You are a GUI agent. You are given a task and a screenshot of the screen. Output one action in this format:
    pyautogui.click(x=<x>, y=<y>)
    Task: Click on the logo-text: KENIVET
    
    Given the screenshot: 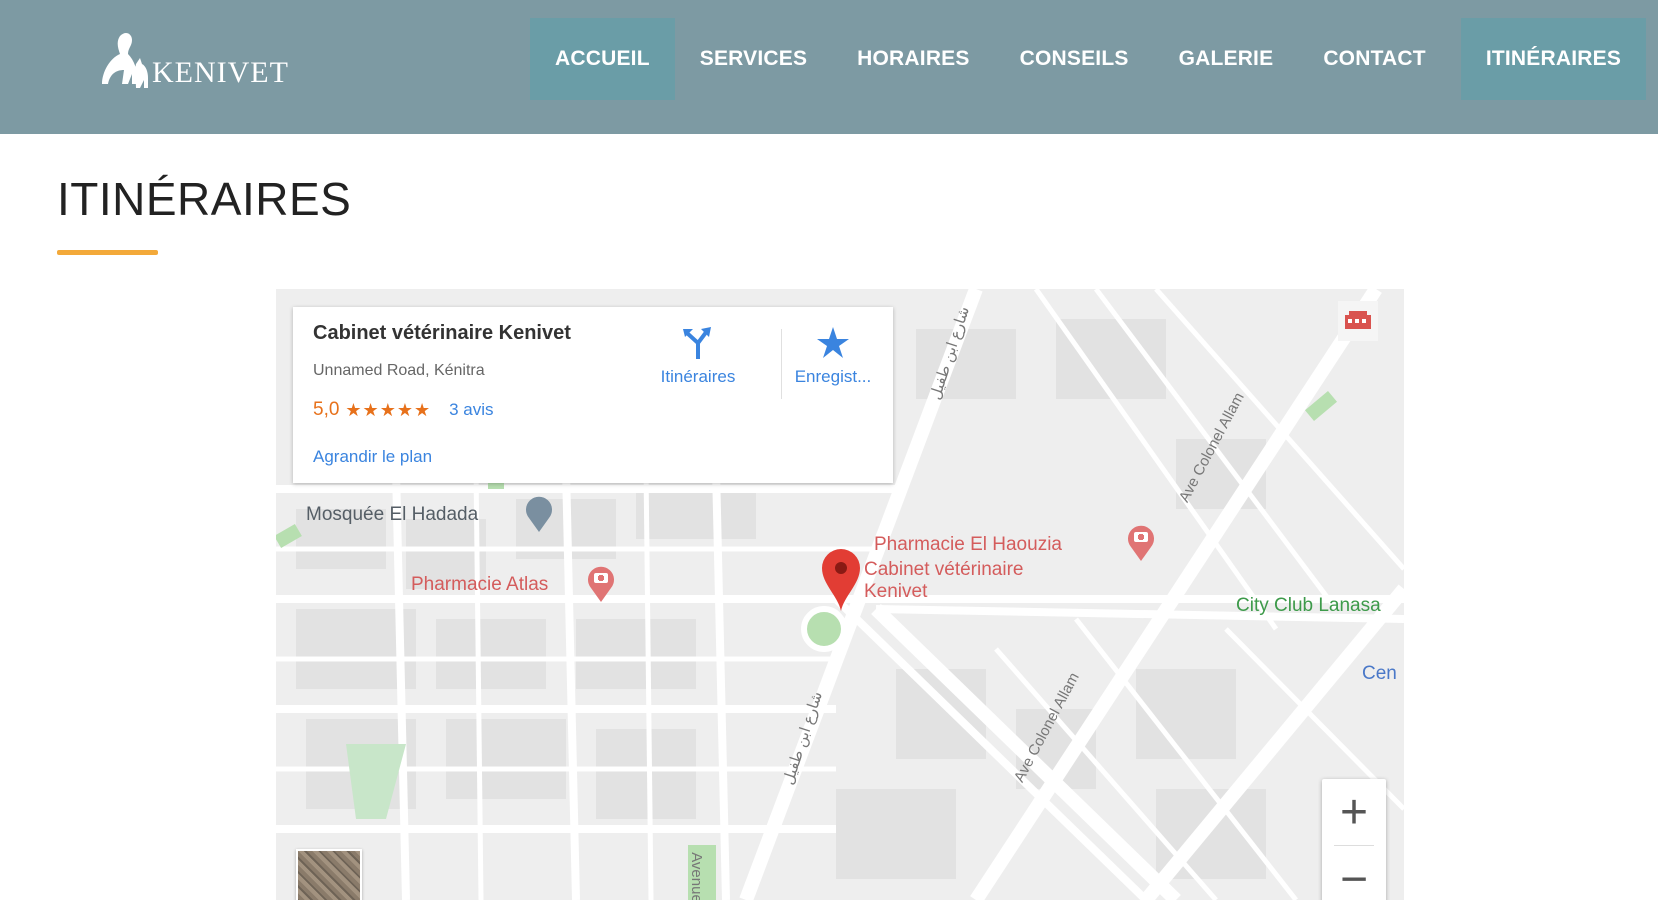 What is the action you would take?
    pyautogui.click(x=220, y=72)
    